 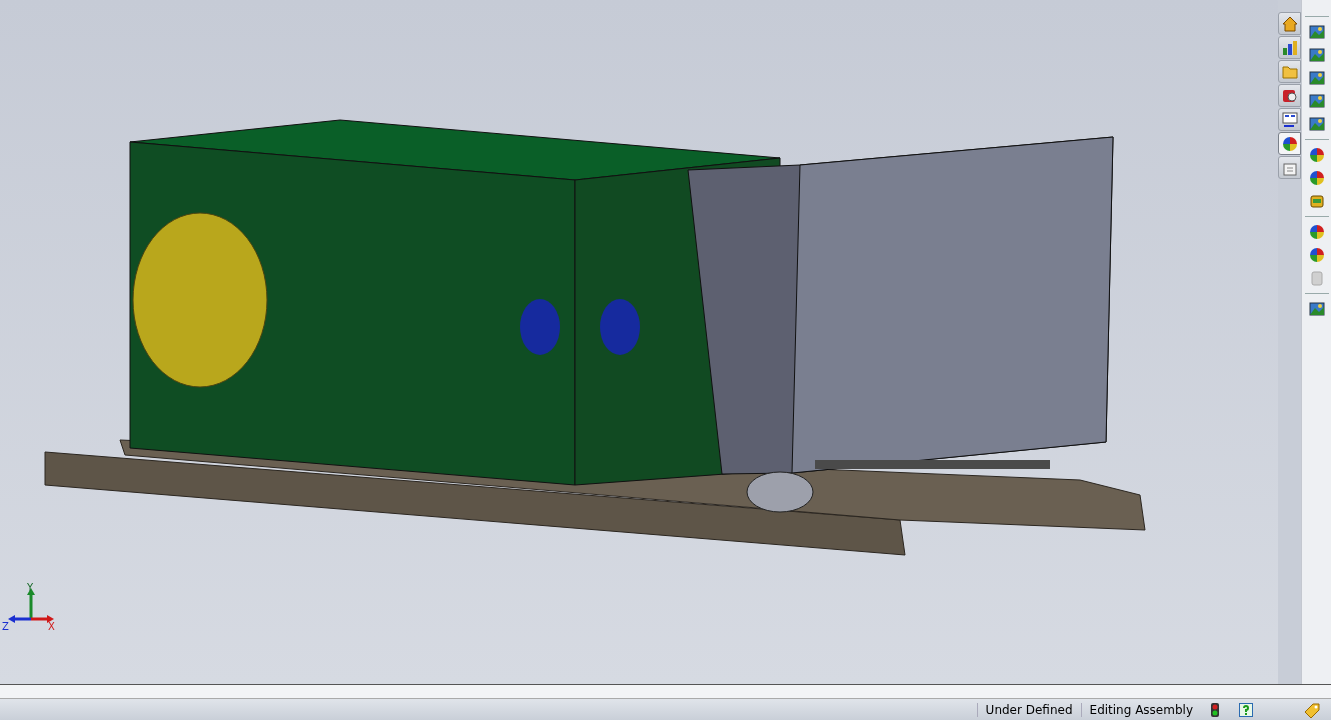 I want to click on search-icon, so click(x=1289, y=95).